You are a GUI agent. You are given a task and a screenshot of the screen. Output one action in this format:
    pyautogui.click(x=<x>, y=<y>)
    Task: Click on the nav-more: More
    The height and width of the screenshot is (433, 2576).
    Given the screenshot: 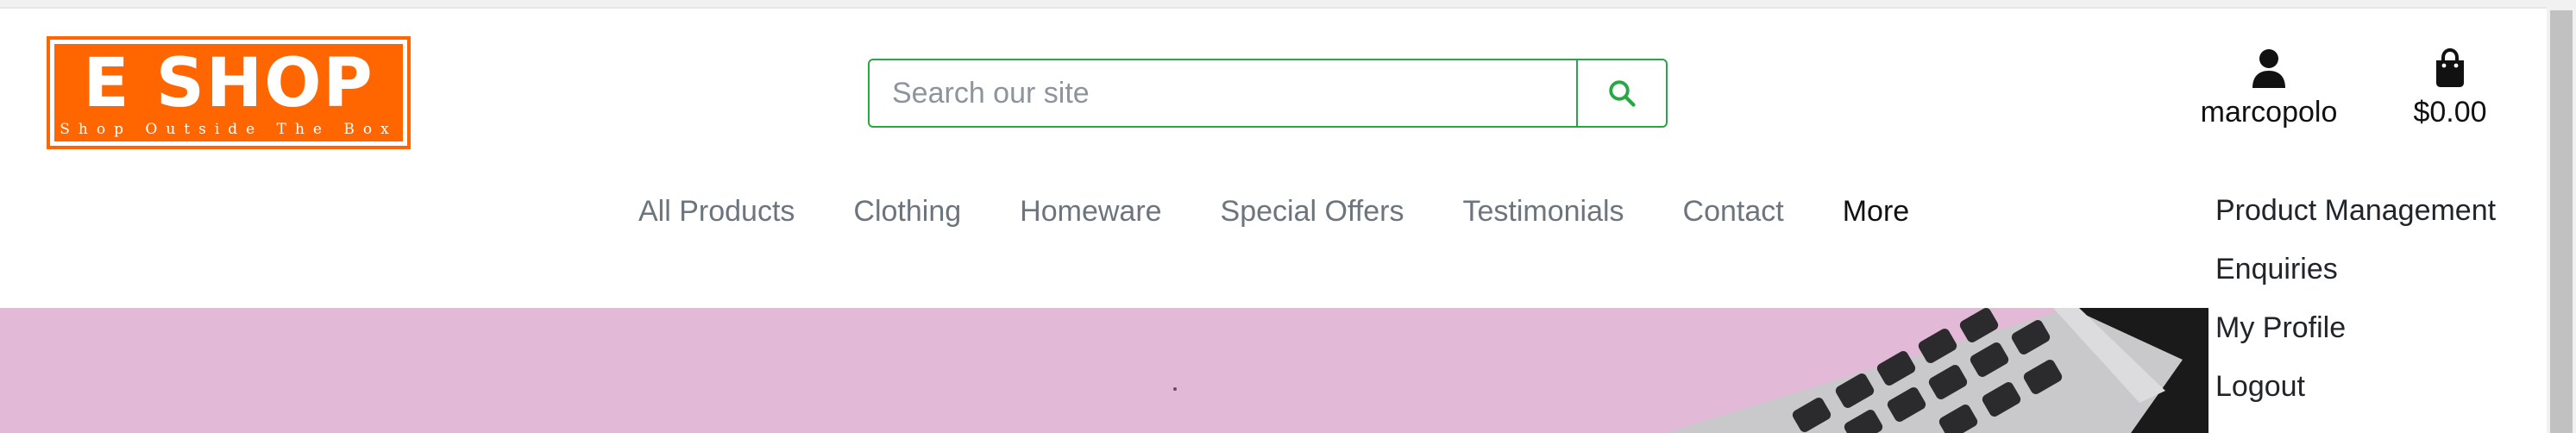 What is the action you would take?
    pyautogui.click(x=1876, y=212)
    